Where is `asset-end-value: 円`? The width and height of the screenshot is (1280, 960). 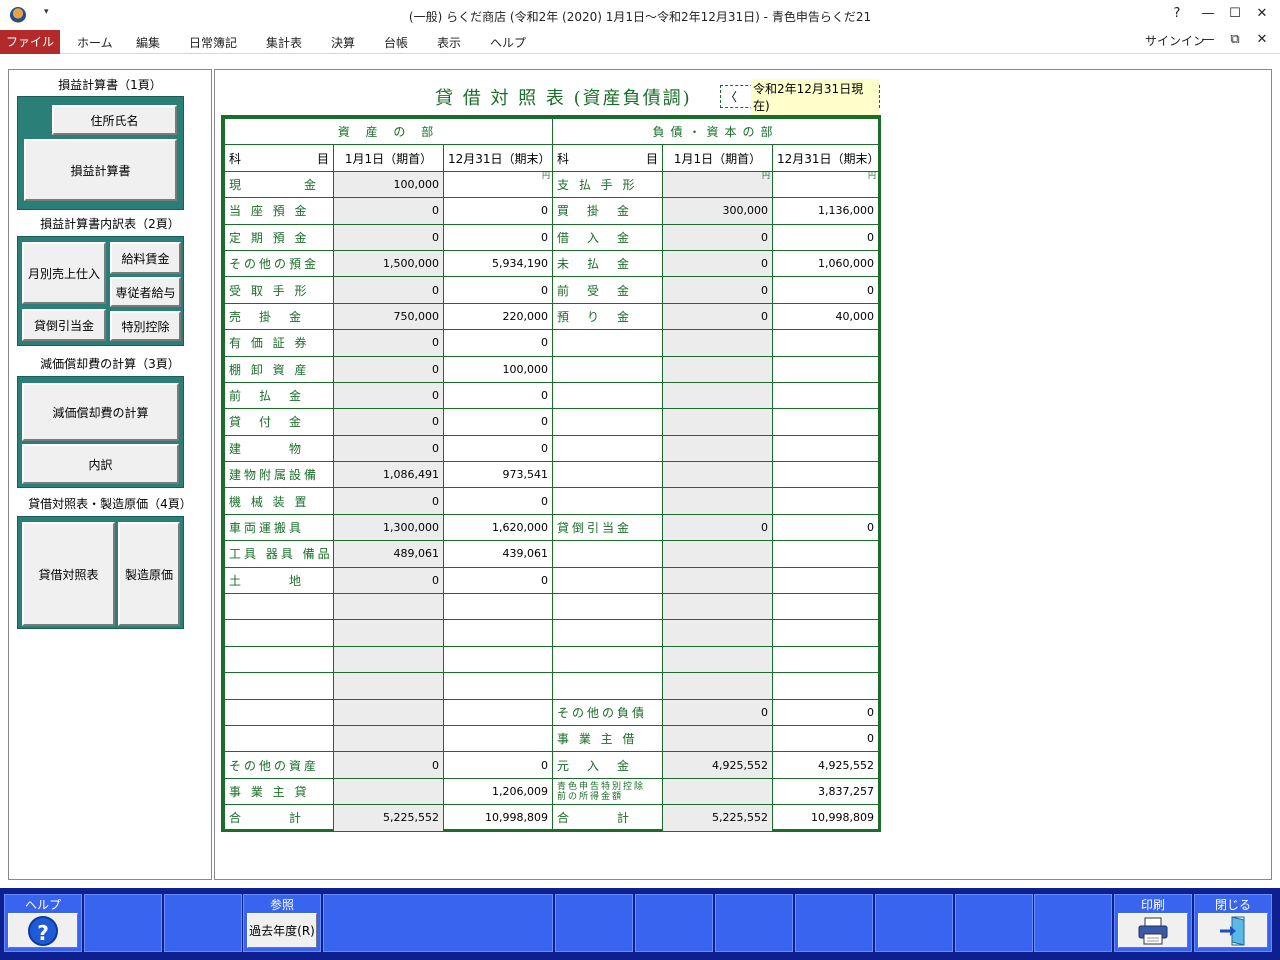 asset-end-value: 円 is located at coordinates (498, 184).